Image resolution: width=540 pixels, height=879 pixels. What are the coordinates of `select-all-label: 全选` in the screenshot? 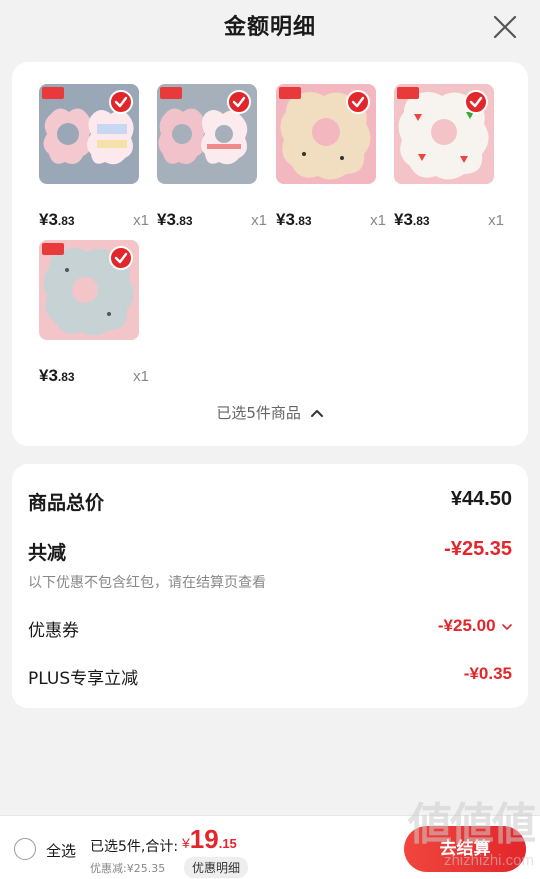 It's located at (61, 850).